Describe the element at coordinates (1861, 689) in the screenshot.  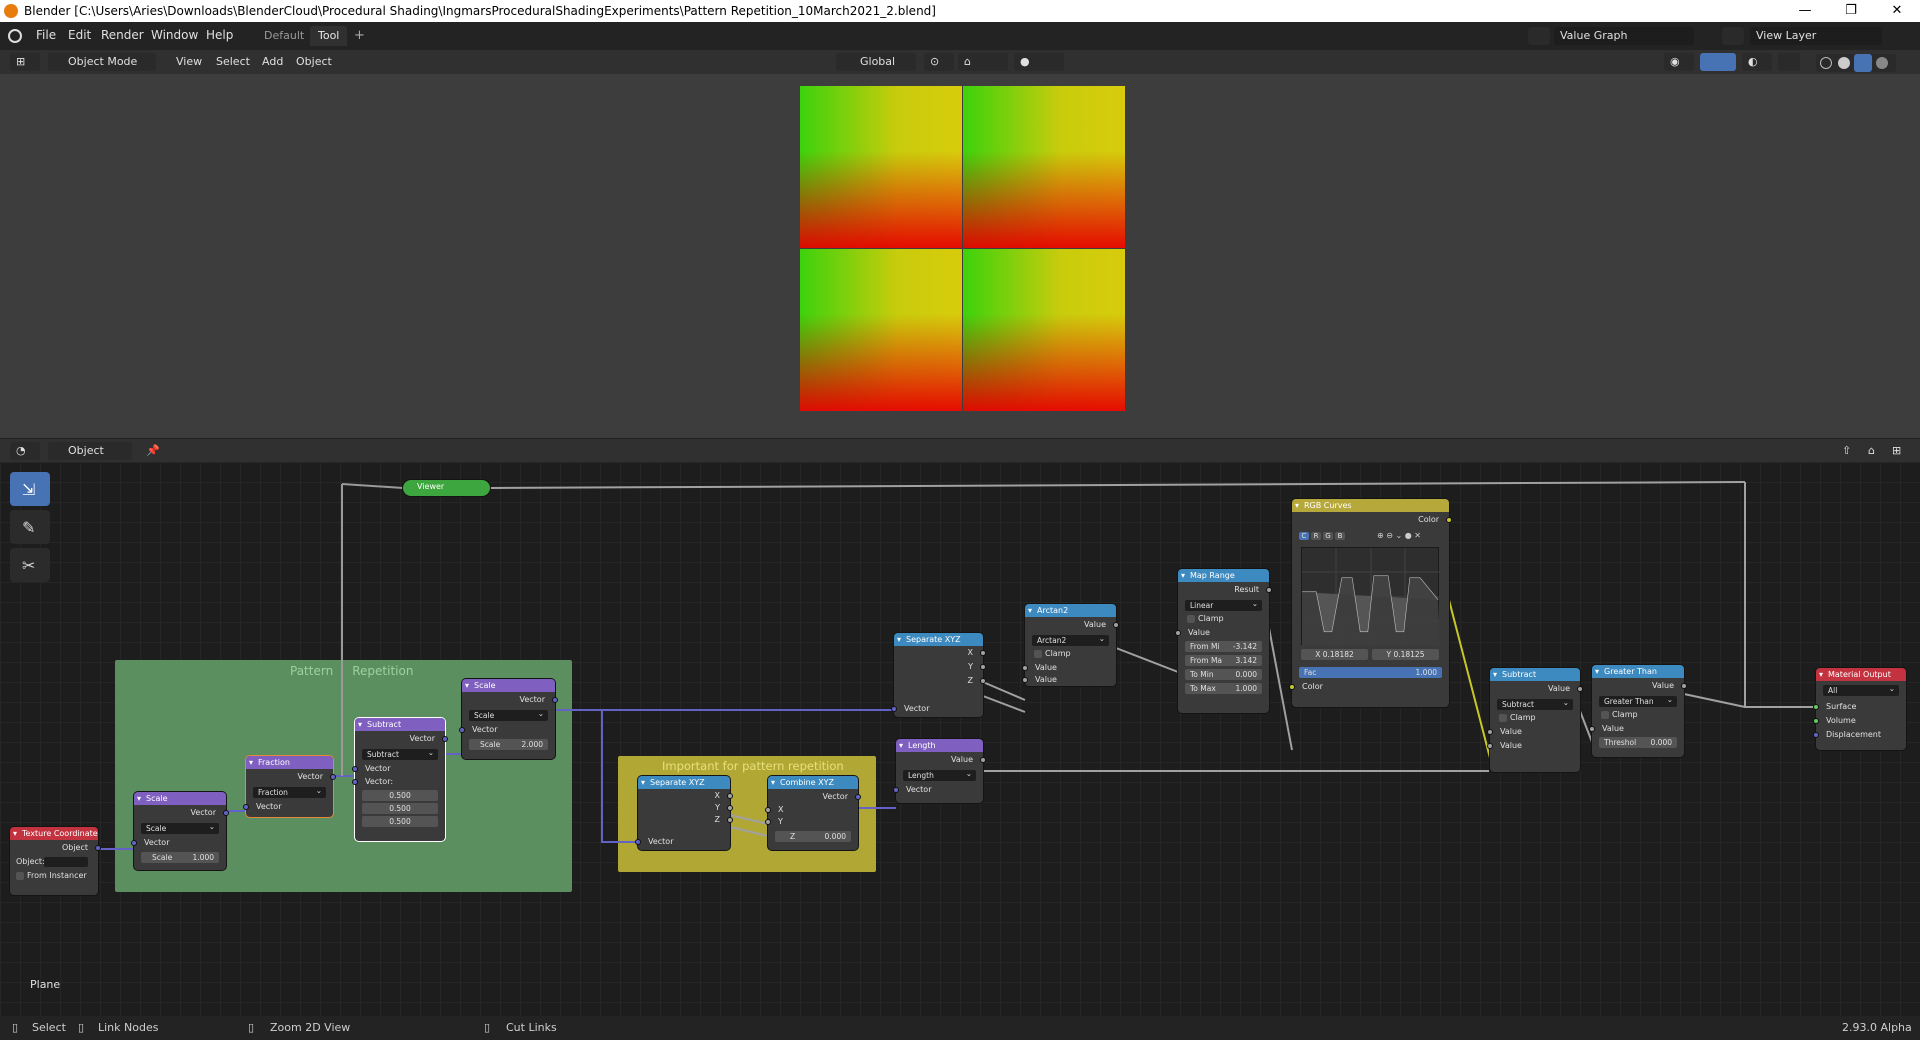
I see `matout-target-dropdown: All` at that location.